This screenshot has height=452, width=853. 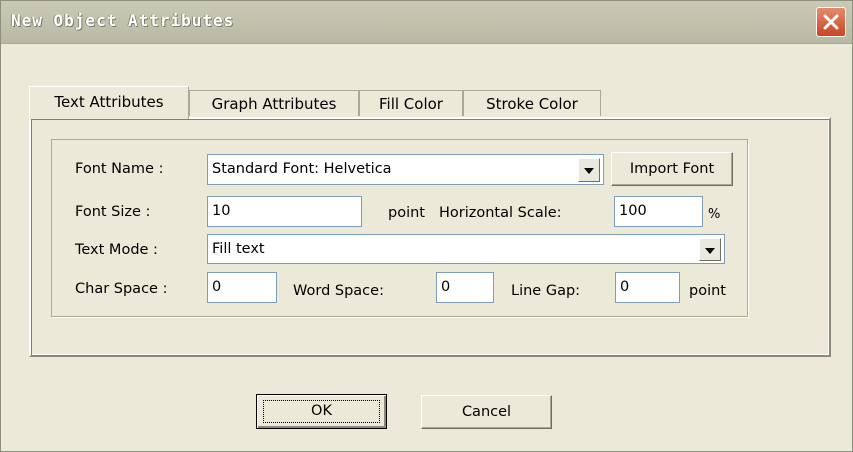 I want to click on font-size-label: Font Size :, so click(x=113, y=212).